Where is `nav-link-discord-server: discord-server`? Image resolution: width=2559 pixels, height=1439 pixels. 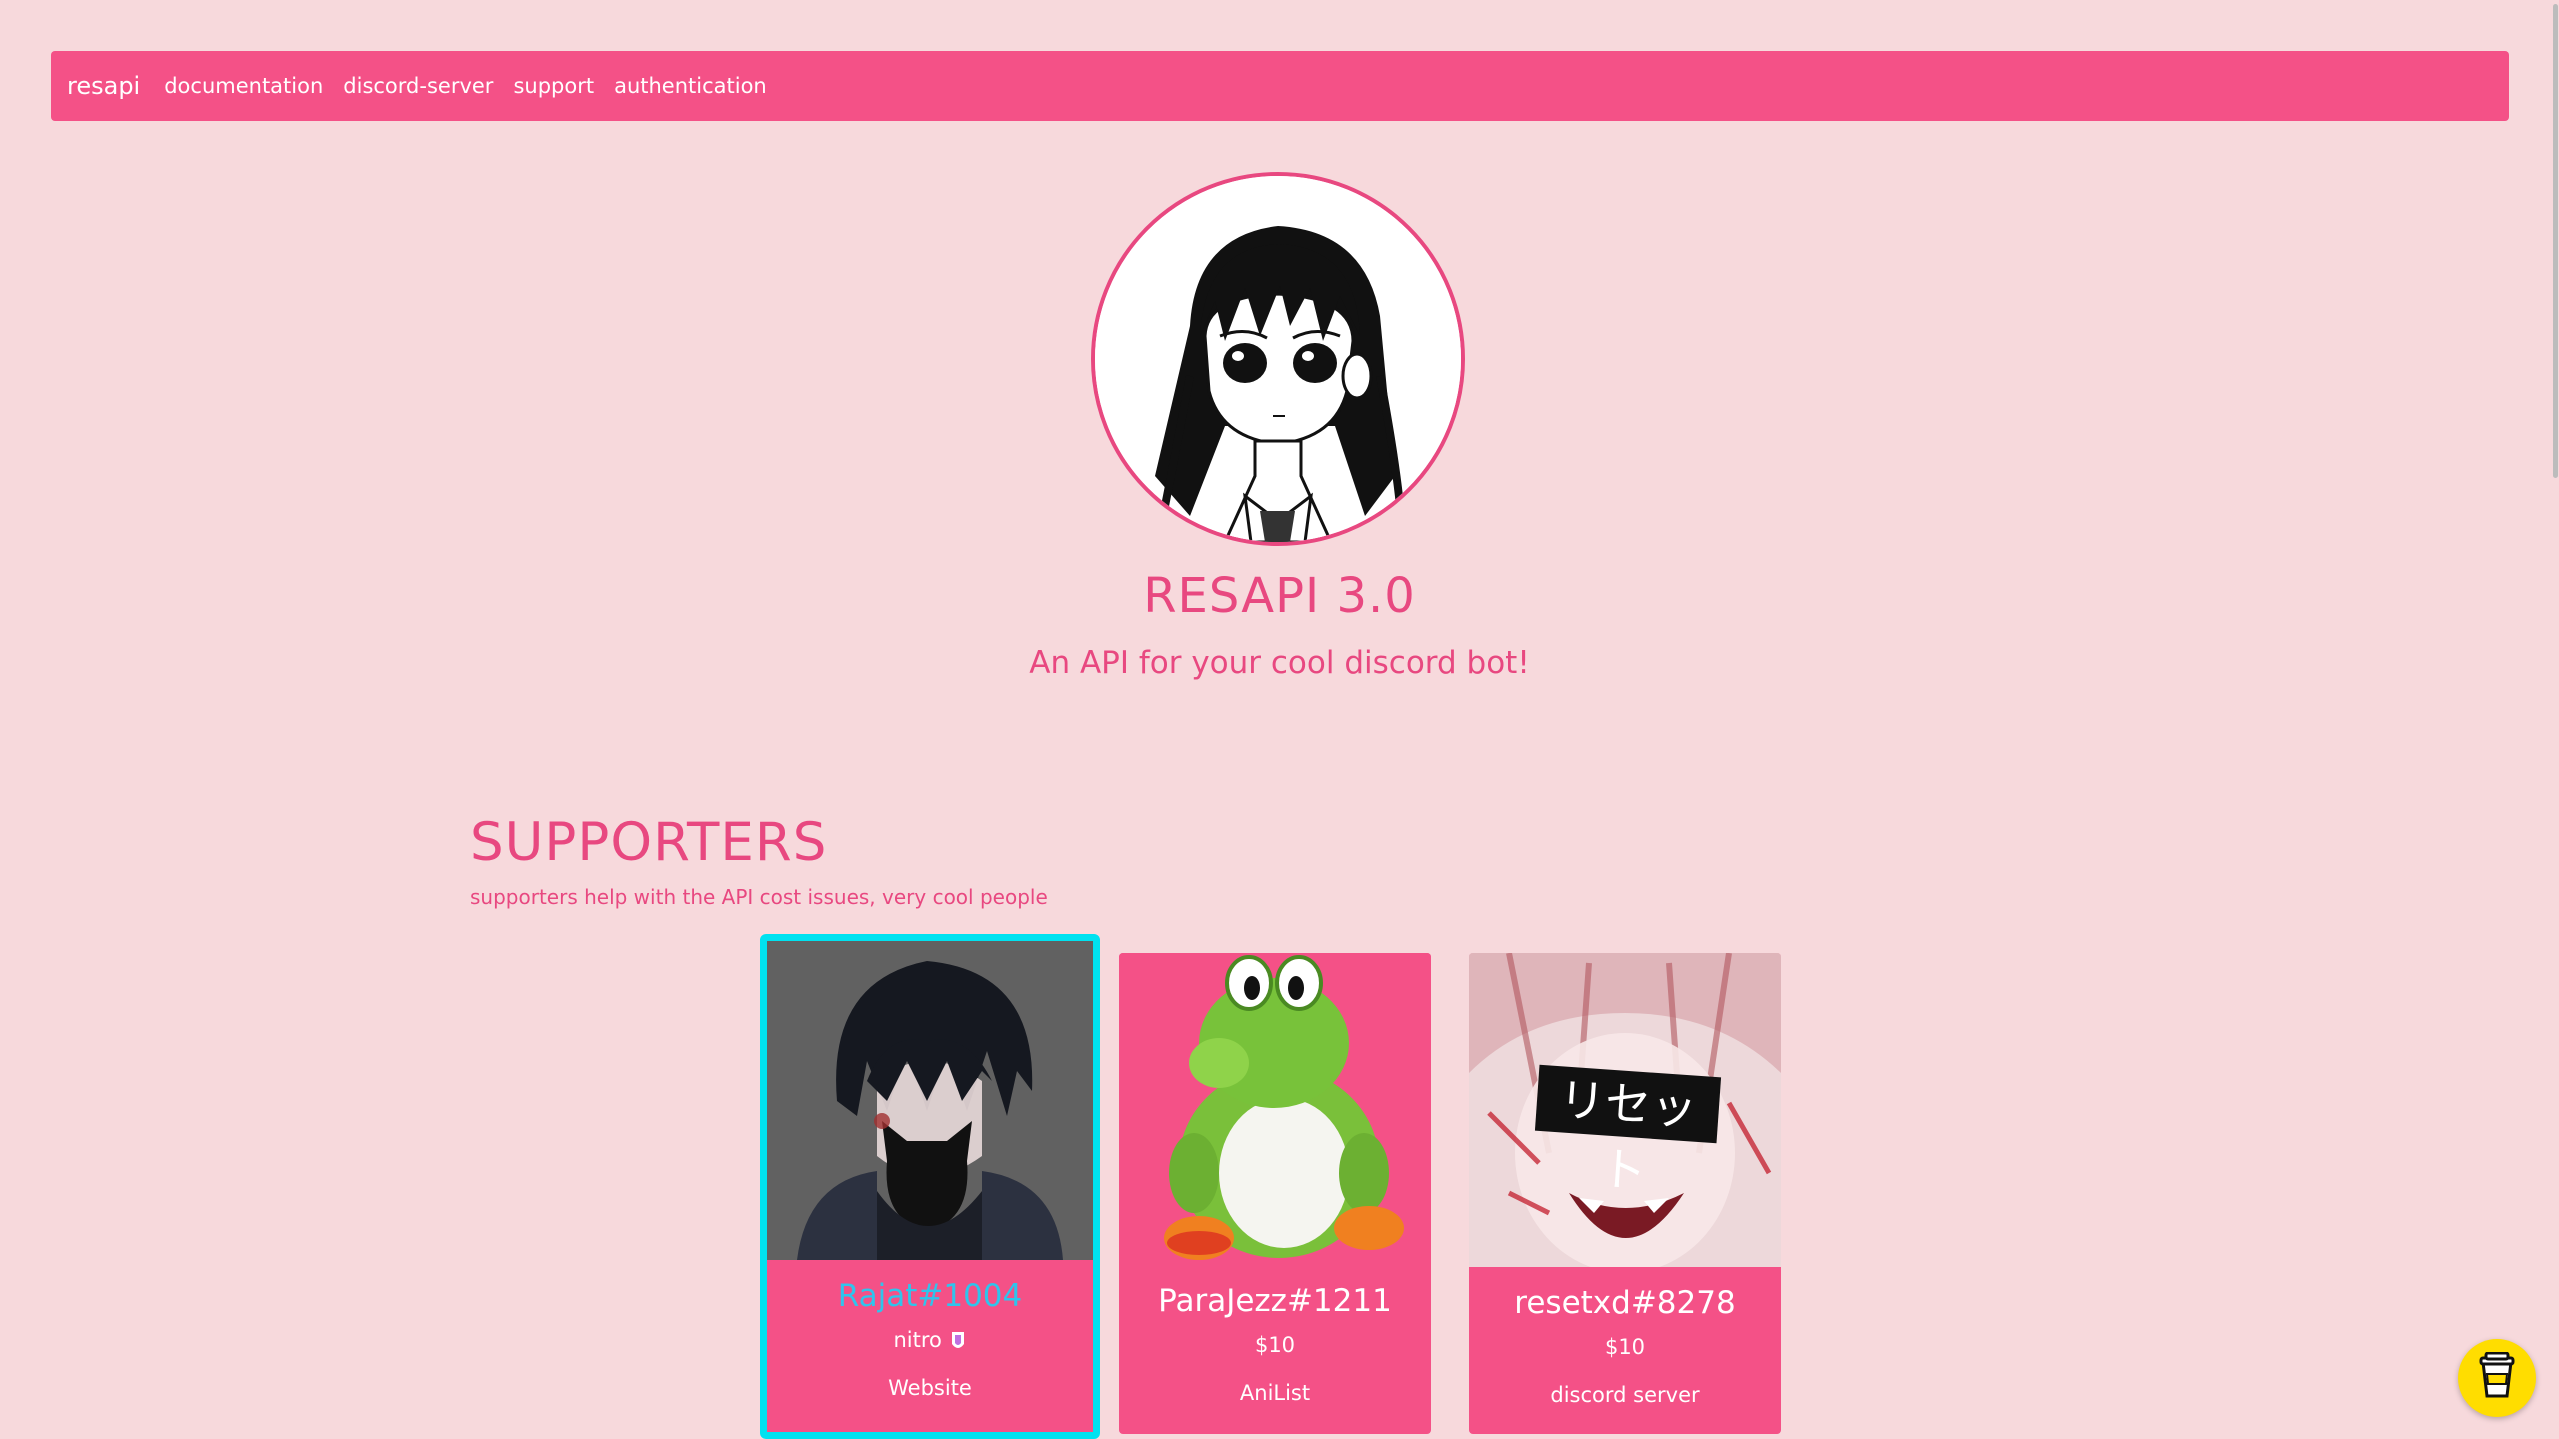 nav-link-discord-server: discord-server is located at coordinates (418, 86).